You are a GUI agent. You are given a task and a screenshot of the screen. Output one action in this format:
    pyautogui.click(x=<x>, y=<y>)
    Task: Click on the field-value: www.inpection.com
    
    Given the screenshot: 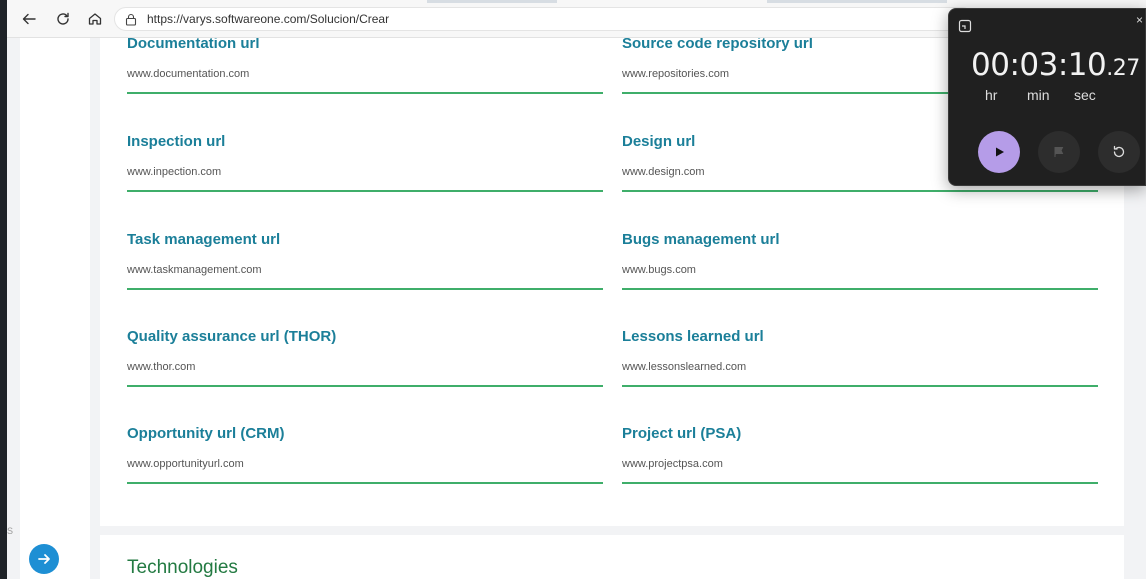 What is the action you would take?
    pyautogui.click(x=365, y=172)
    